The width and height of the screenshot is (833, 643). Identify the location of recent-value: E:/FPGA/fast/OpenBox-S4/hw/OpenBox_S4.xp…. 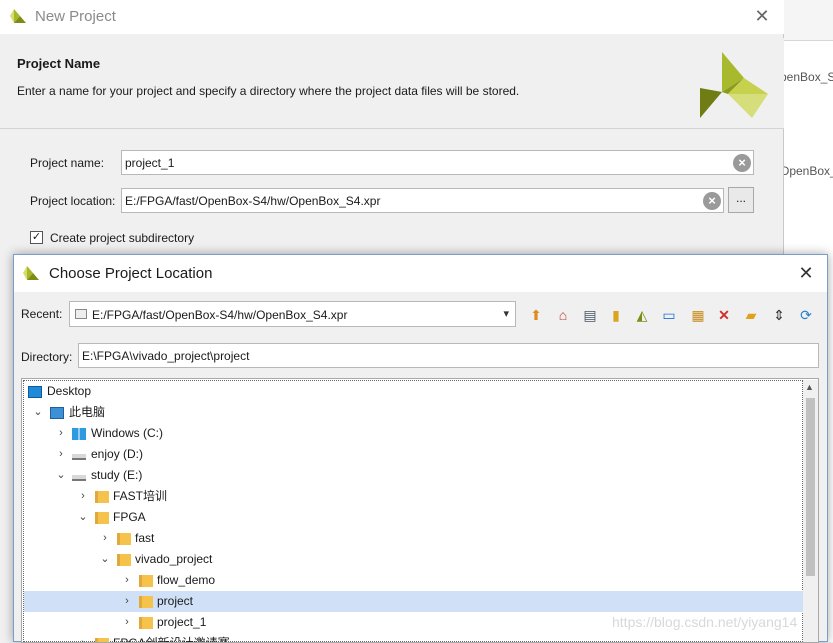
(220, 315).